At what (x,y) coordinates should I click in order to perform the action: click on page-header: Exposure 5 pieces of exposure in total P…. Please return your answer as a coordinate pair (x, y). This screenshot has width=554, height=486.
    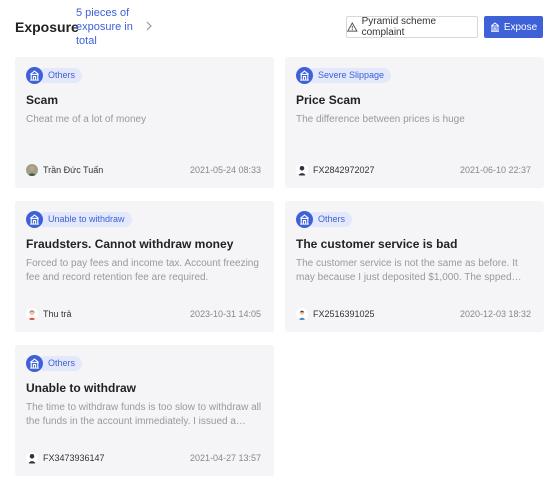
    Looking at the image, I should click on (277, 28).